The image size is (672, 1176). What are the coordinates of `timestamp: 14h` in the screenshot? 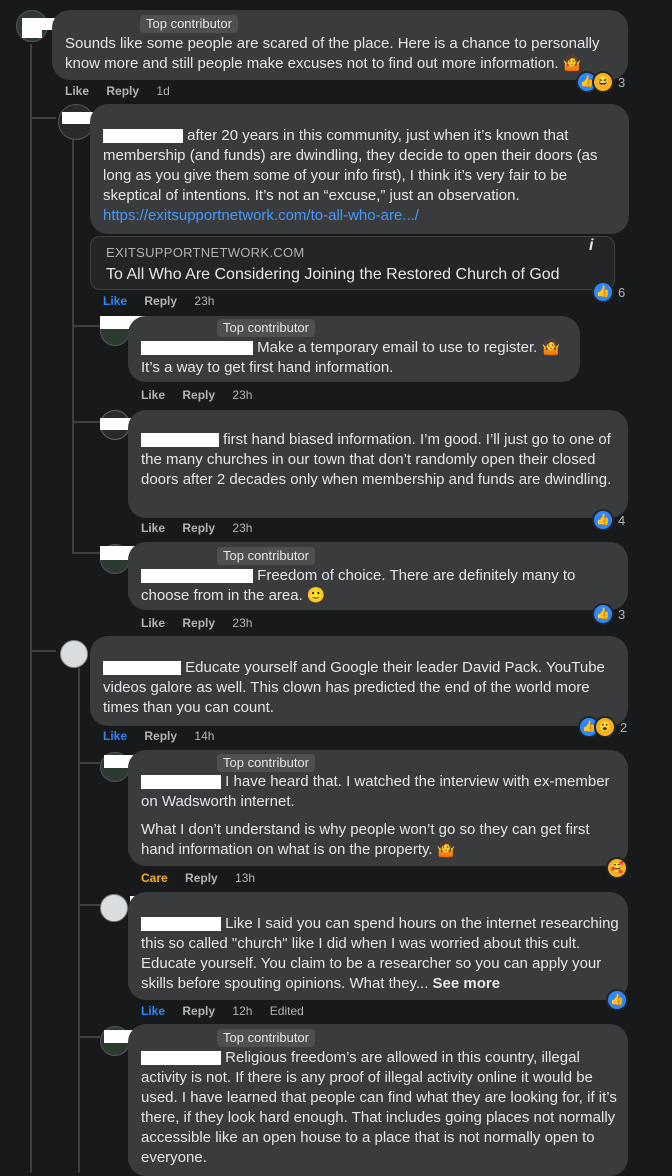 It's located at (204, 736).